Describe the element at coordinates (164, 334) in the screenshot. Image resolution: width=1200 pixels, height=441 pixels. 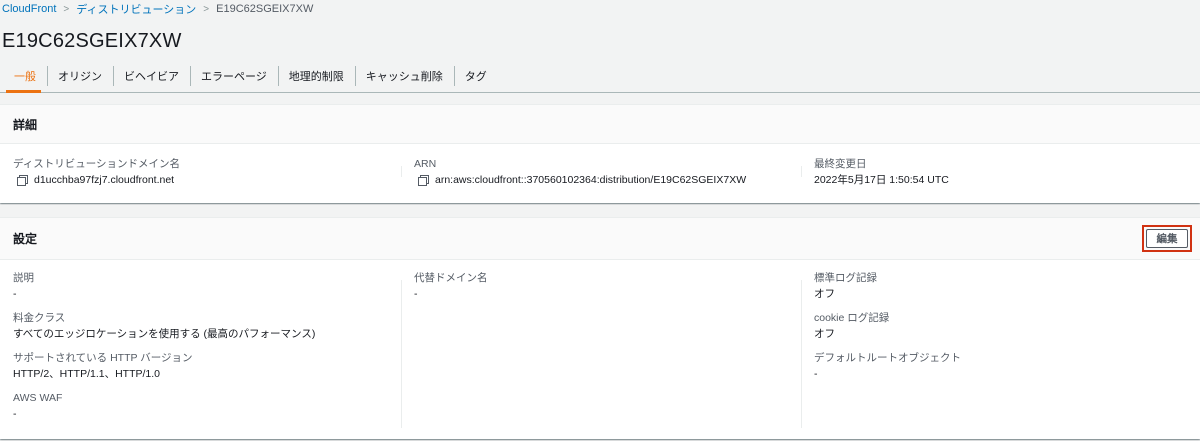
I see `price-class-value: すべてのエッジロケーションを使用する (最高のパフォーマンス)` at that location.